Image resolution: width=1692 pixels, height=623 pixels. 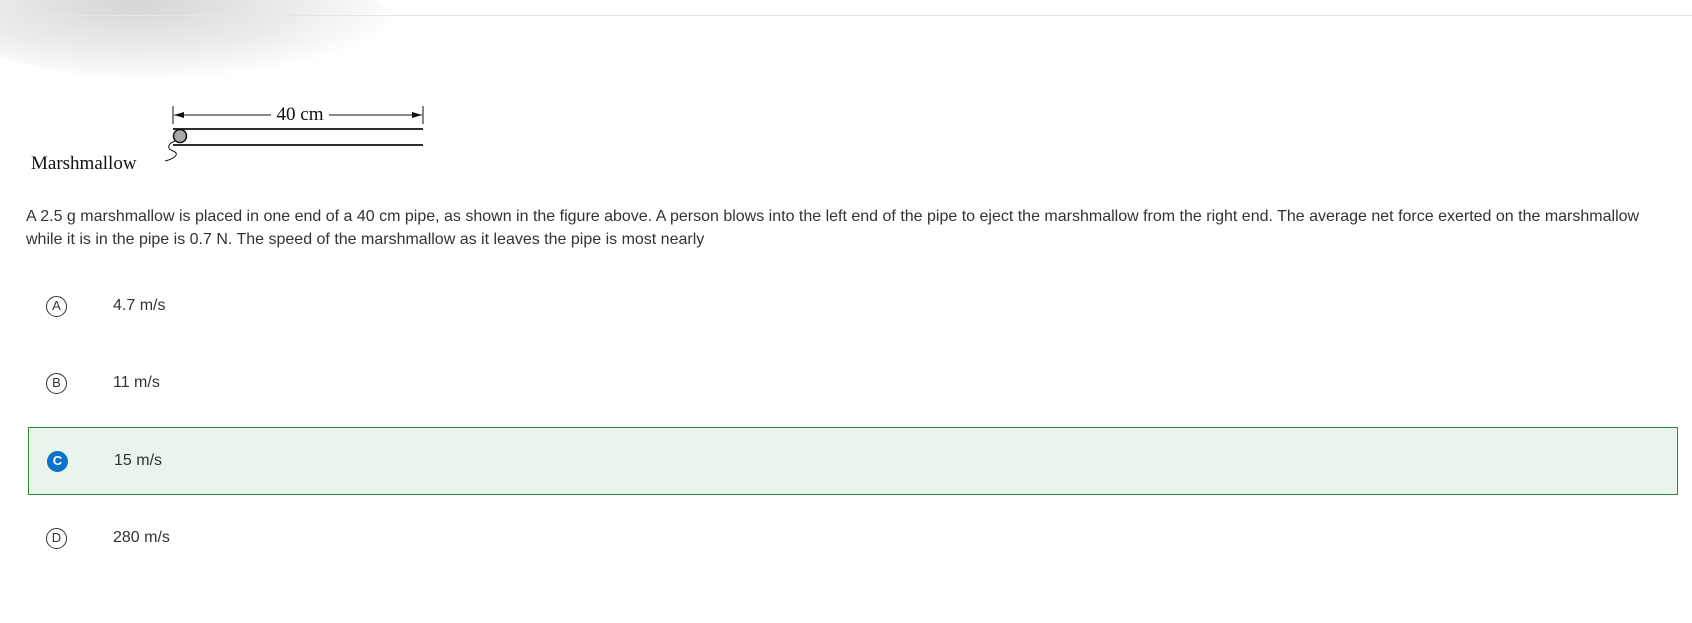 What do you see at coordinates (56, 538) in the screenshot?
I see `choice-d-letter-badge: D` at bounding box center [56, 538].